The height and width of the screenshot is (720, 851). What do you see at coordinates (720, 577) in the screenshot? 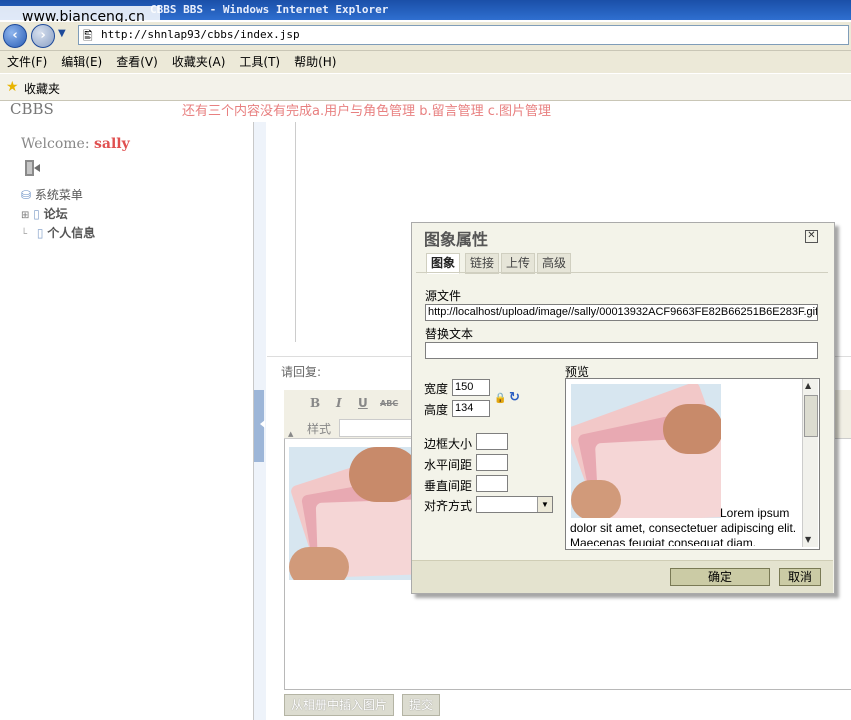
I see `ok-button: 确定` at bounding box center [720, 577].